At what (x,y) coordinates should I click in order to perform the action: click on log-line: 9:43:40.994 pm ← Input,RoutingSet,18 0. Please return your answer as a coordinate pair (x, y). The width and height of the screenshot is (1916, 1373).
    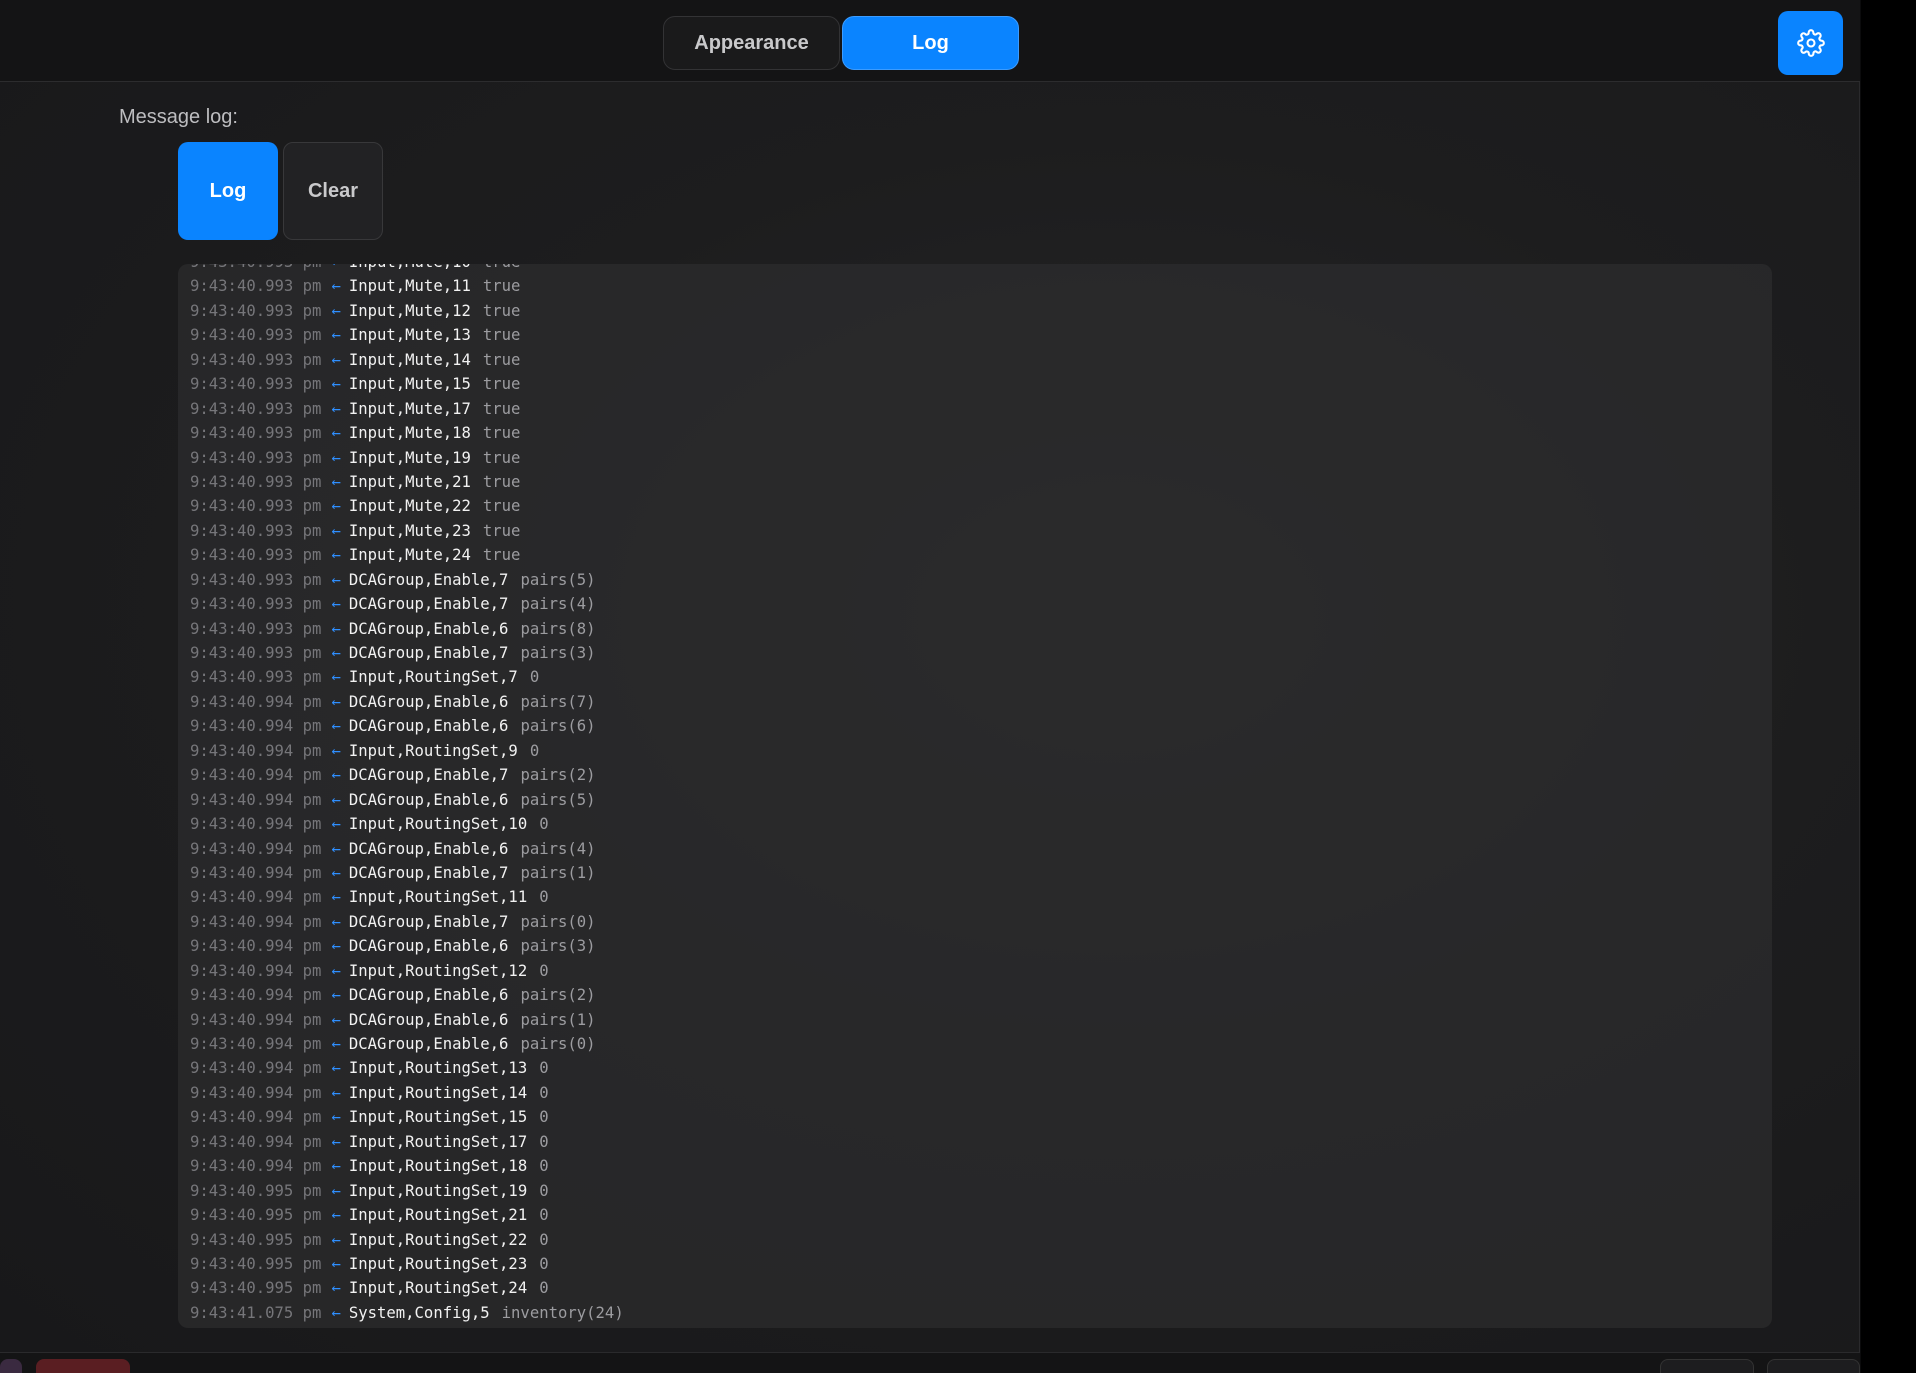
    Looking at the image, I should click on (981, 1166).